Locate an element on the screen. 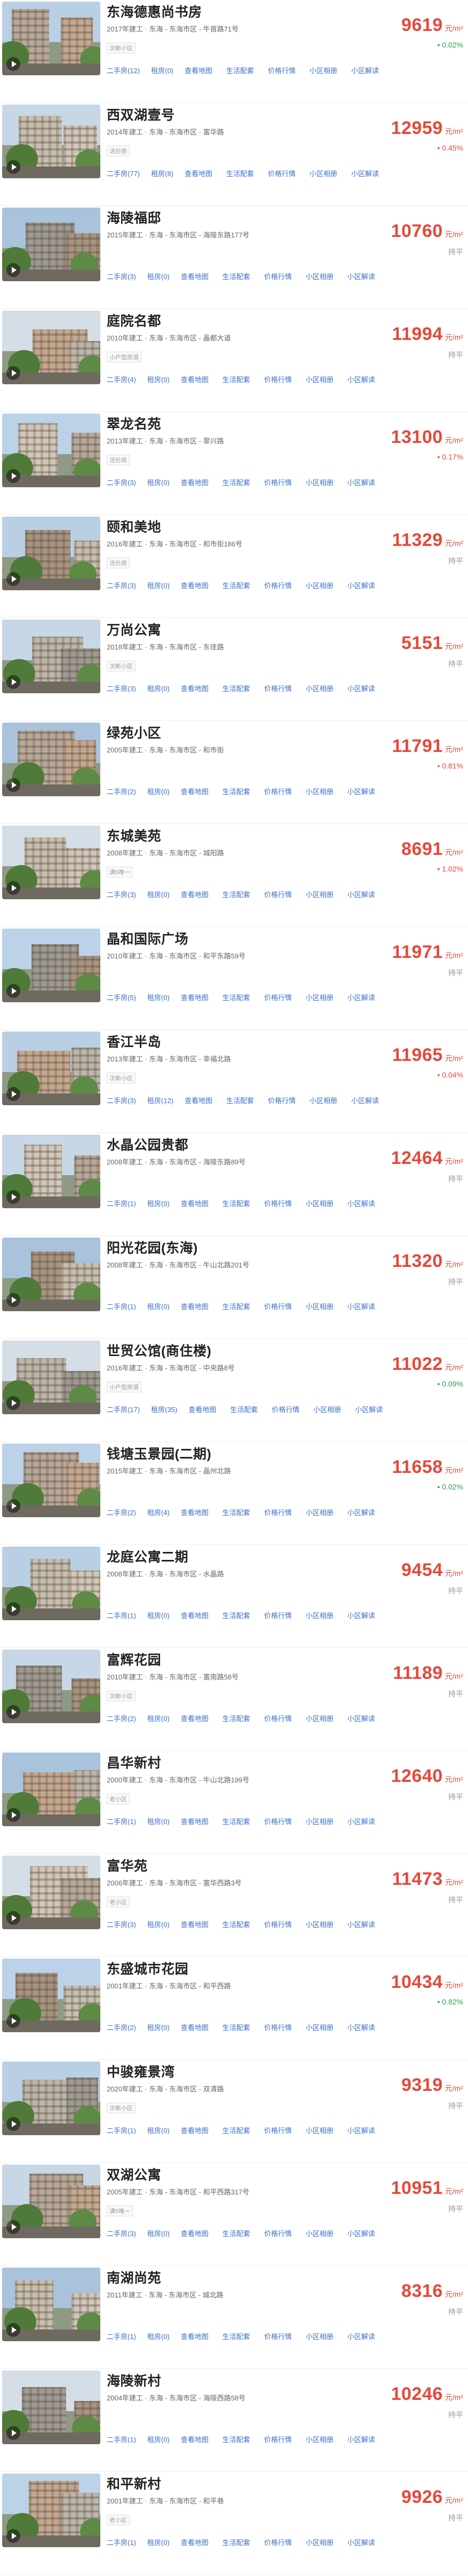 The image size is (468, 2576). community-name: 和平新村 is located at coordinates (134, 2484).